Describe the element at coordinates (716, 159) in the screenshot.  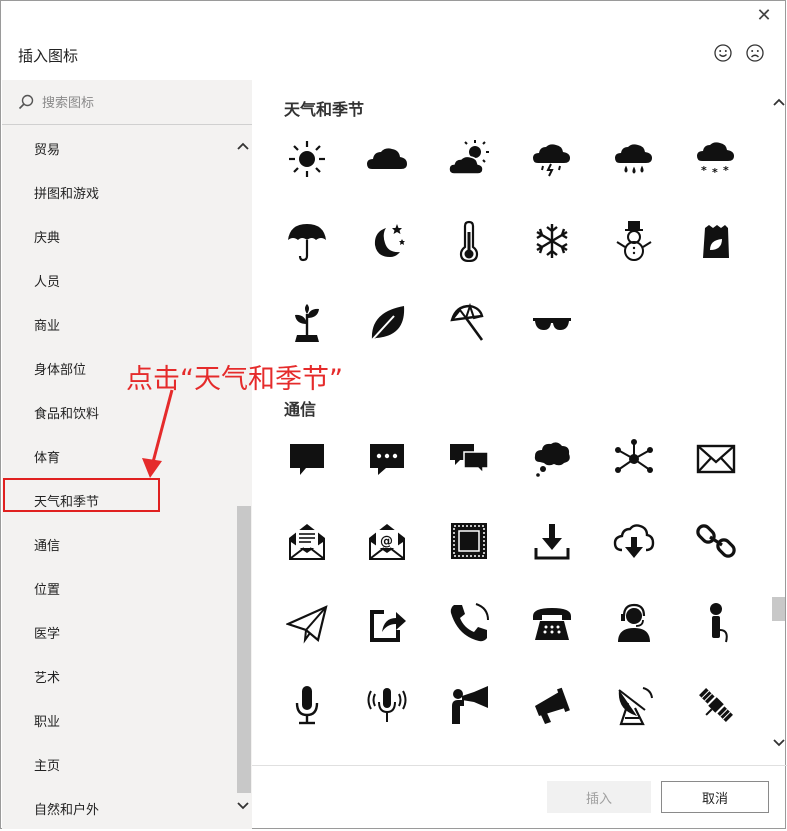
I see `snow-icon: * * *` at that location.